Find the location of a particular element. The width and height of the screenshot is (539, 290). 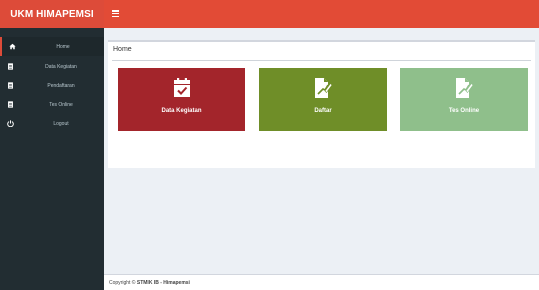

app-brand: UKM HIMAPEMSI is located at coordinates (52, 14).